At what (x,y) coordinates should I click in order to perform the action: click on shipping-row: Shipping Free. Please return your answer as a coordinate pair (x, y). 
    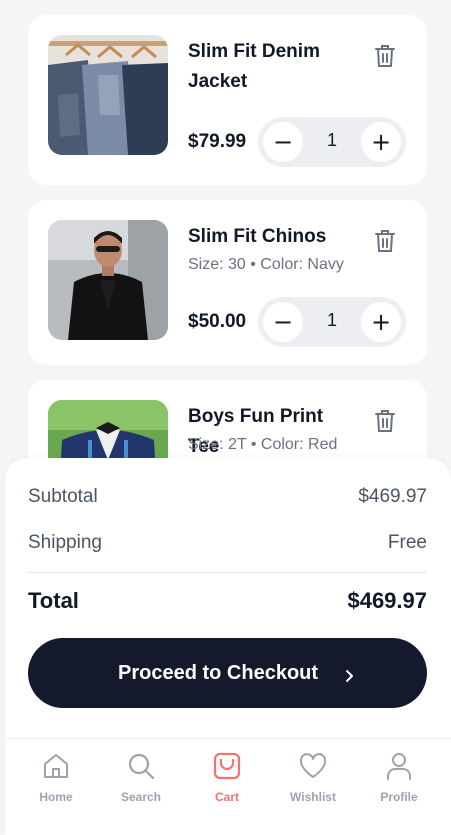
    Looking at the image, I should click on (227, 543).